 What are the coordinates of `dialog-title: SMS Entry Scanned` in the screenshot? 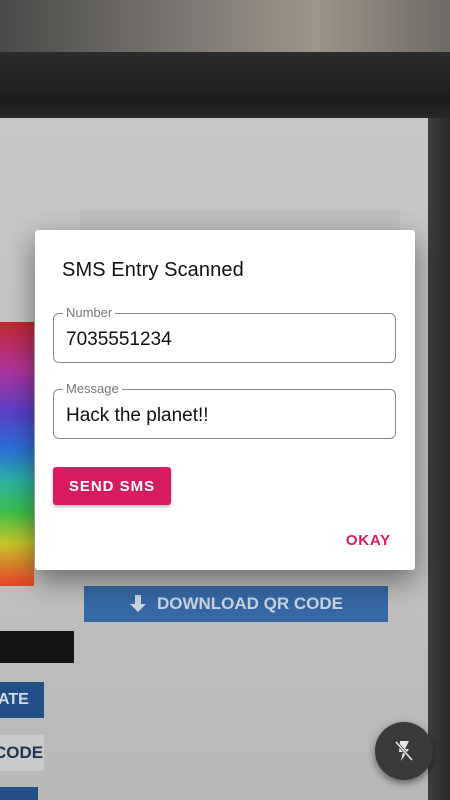 It's located at (153, 270).